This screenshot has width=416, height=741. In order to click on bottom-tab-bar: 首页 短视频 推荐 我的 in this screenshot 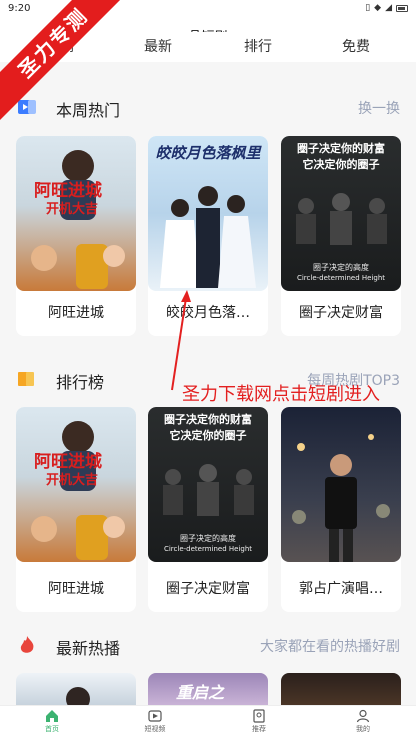, I will do `click(208, 723)`.